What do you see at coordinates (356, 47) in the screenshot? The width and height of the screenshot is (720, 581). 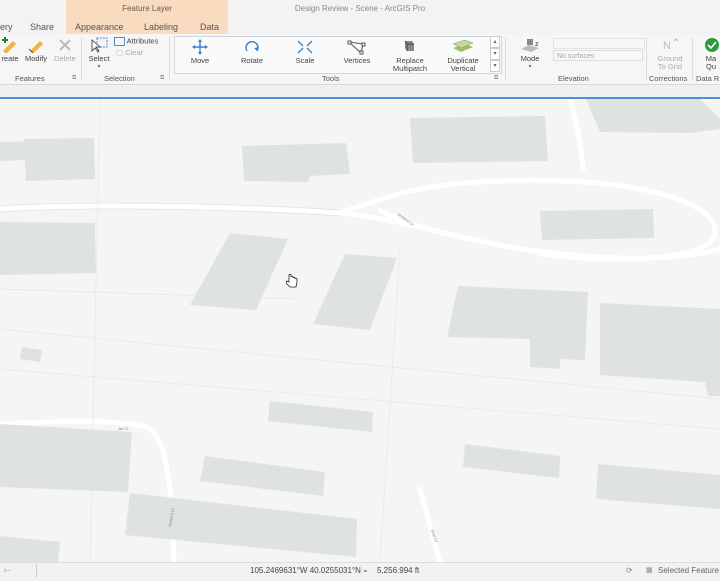 I see `vertices-icon` at bounding box center [356, 47].